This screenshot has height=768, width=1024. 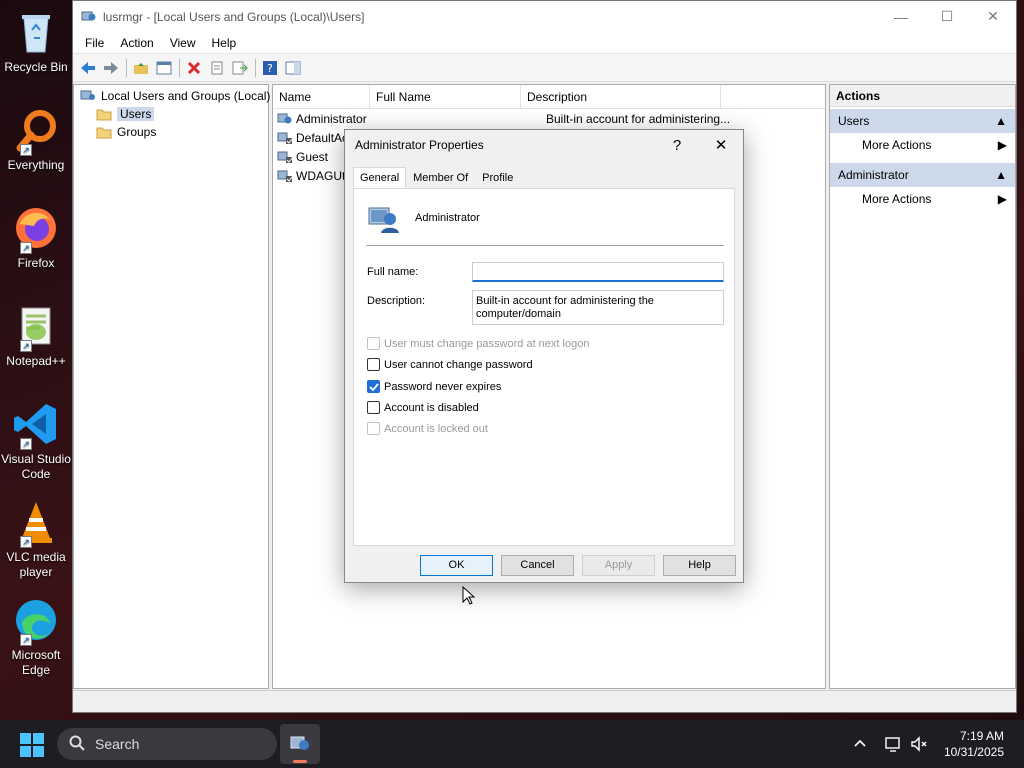 I want to click on up-folder-icon, so click(x=141, y=68).